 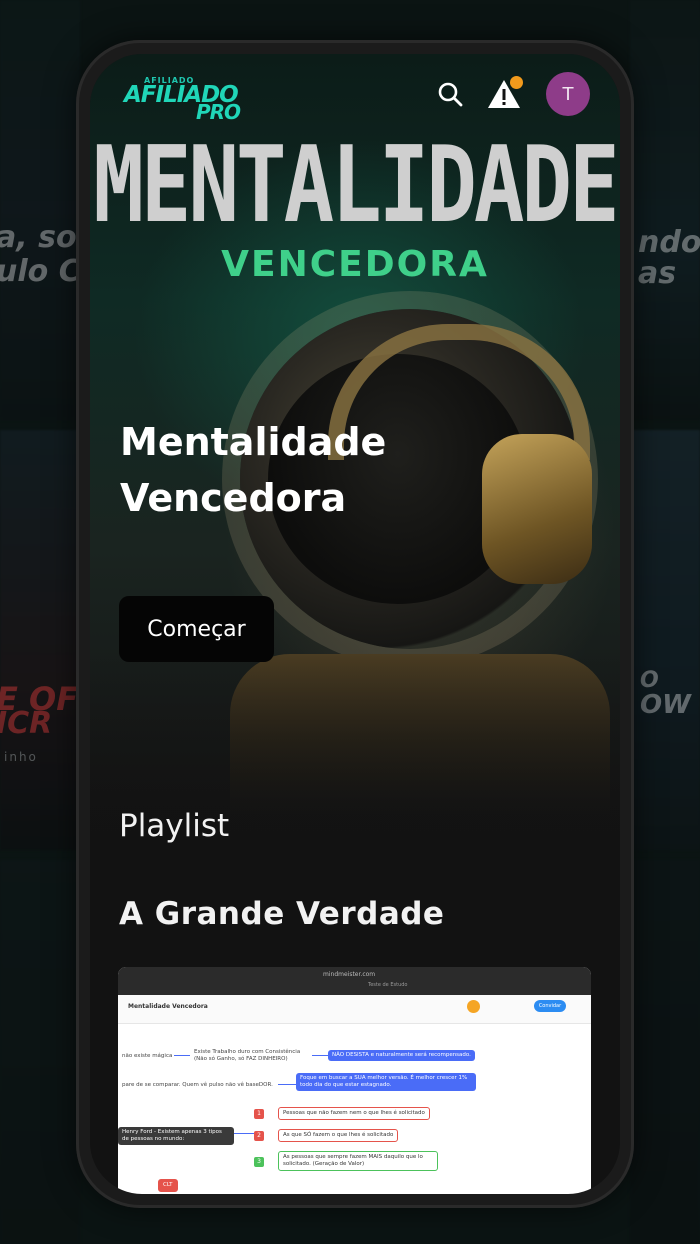 What do you see at coordinates (356, 184) in the screenshot?
I see `banner-title: MENTALIDADE` at bounding box center [356, 184].